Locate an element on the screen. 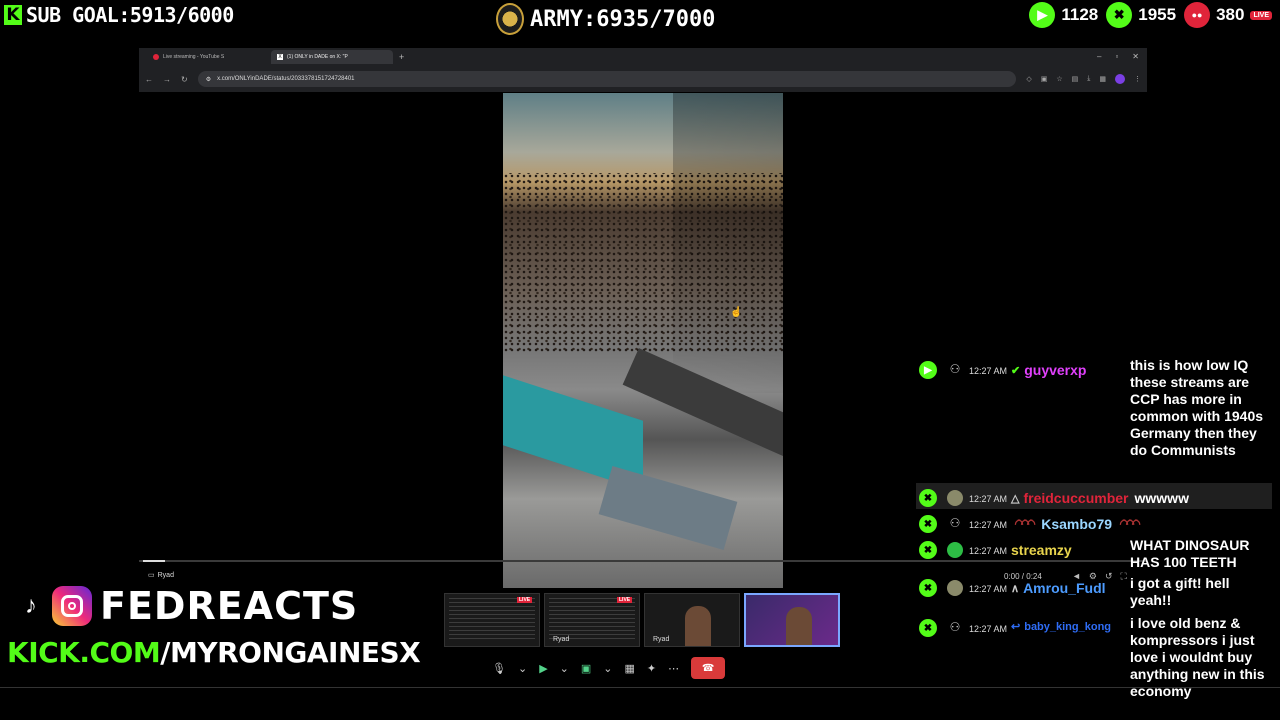  rooftop-image is located at coordinates (668, 508).